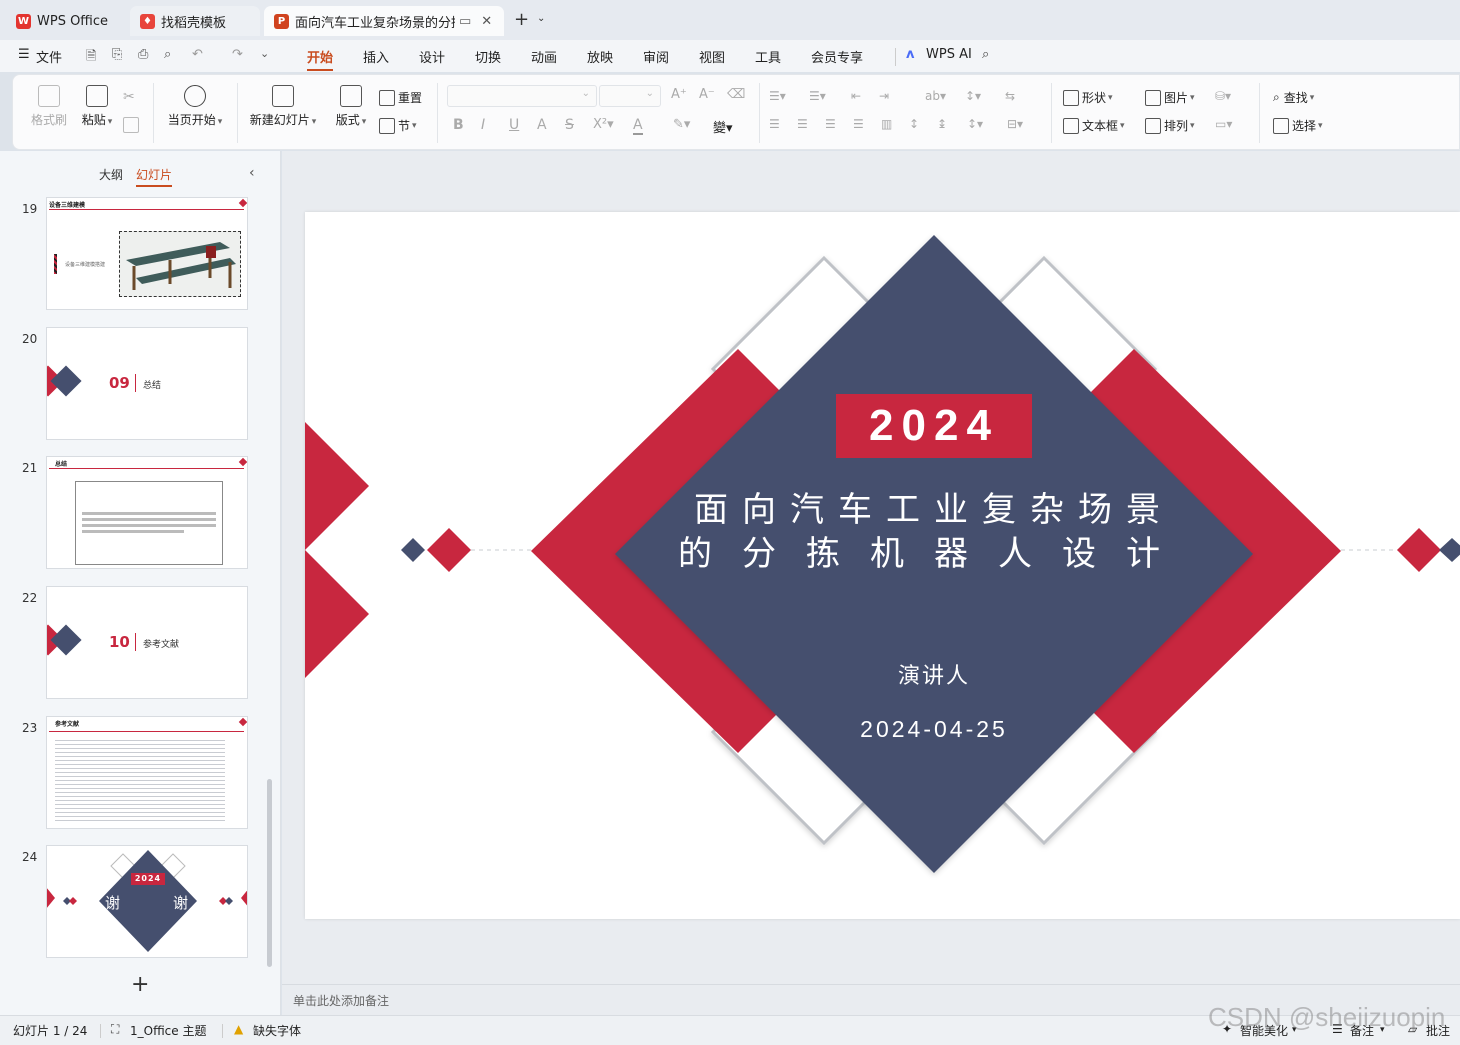 The image size is (1460, 1045). What do you see at coordinates (817, 96) in the screenshot?
I see `numbered-list-icon: ☰▾` at bounding box center [817, 96].